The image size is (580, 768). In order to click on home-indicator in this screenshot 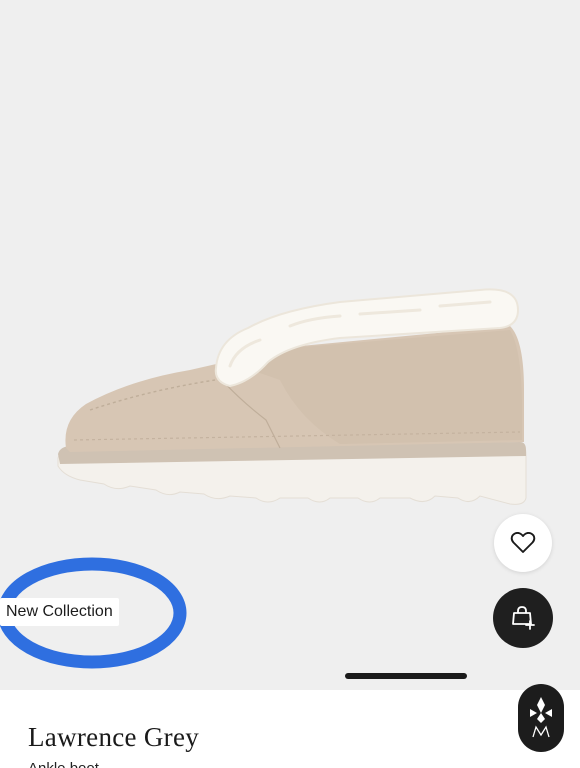, I will do `click(406, 676)`.